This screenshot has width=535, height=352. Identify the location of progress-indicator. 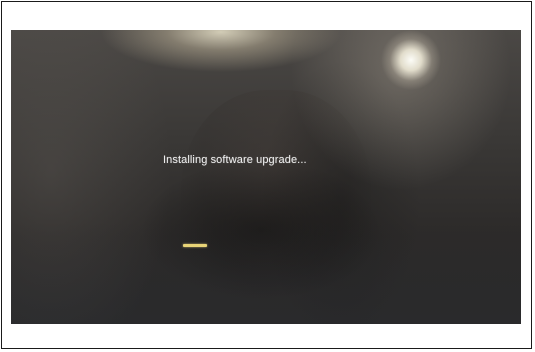
(195, 245).